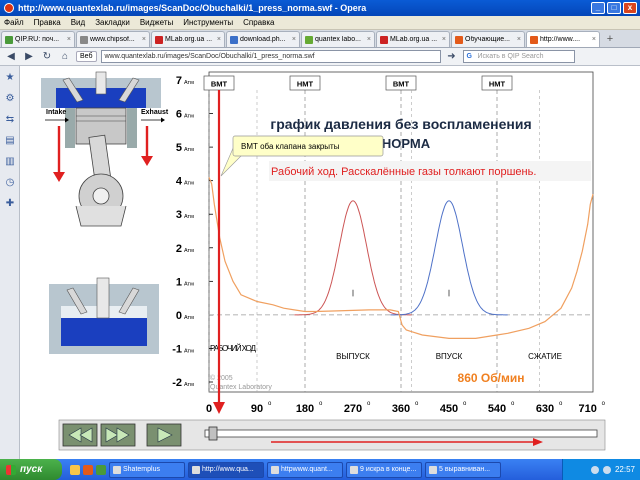  I want to click on tab-1: www.chipsof... ×, so click(113, 39).